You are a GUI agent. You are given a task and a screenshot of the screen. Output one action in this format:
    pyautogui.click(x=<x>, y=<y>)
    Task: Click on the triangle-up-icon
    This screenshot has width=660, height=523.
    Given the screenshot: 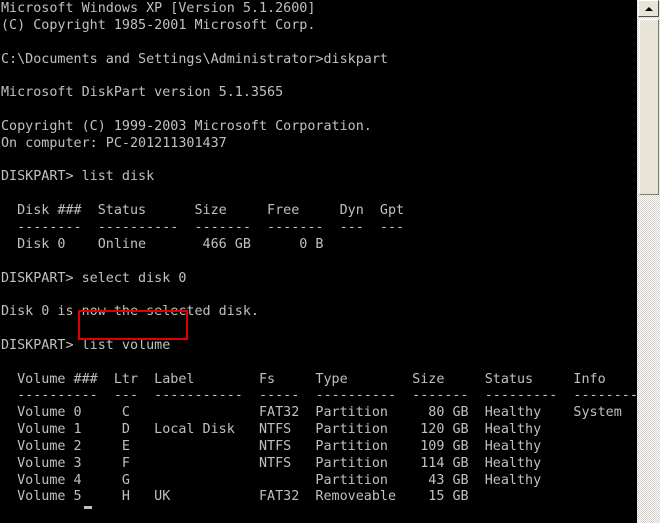 What is the action you would take?
    pyautogui.click(x=648, y=8)
    